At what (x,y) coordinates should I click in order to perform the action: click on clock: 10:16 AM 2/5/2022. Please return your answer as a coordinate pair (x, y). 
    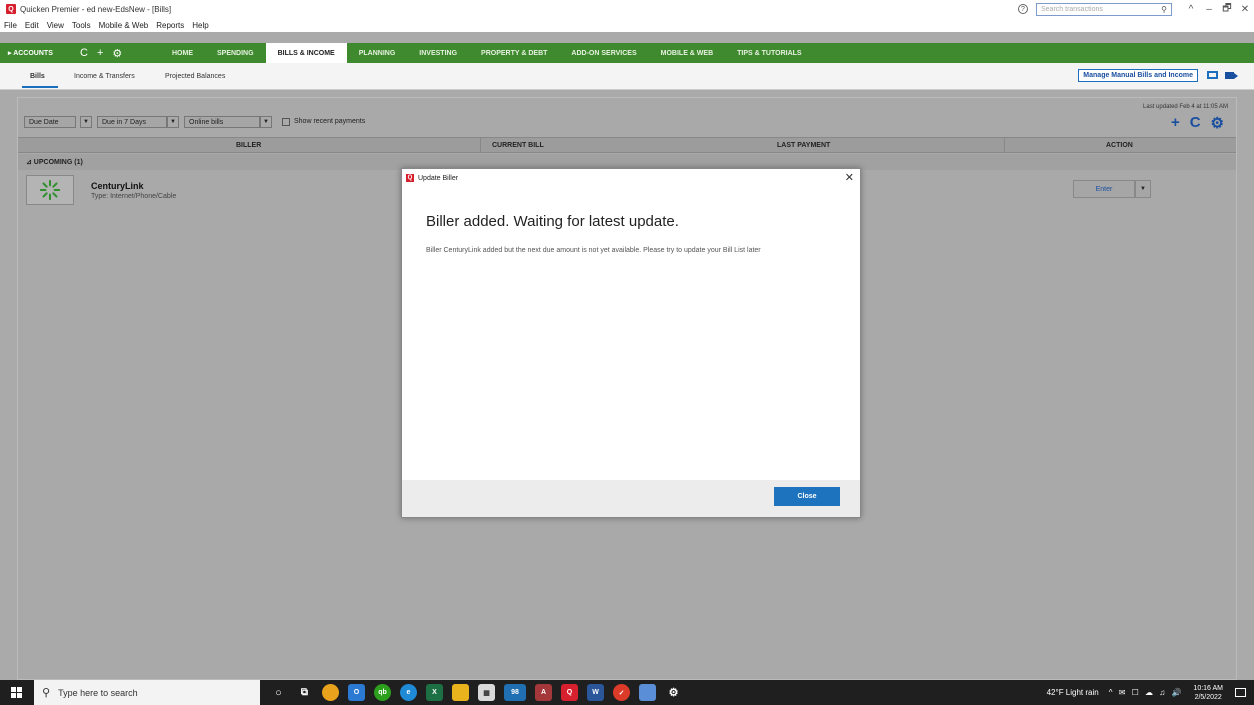
    Looking at the image, I should click on (1208, 693).